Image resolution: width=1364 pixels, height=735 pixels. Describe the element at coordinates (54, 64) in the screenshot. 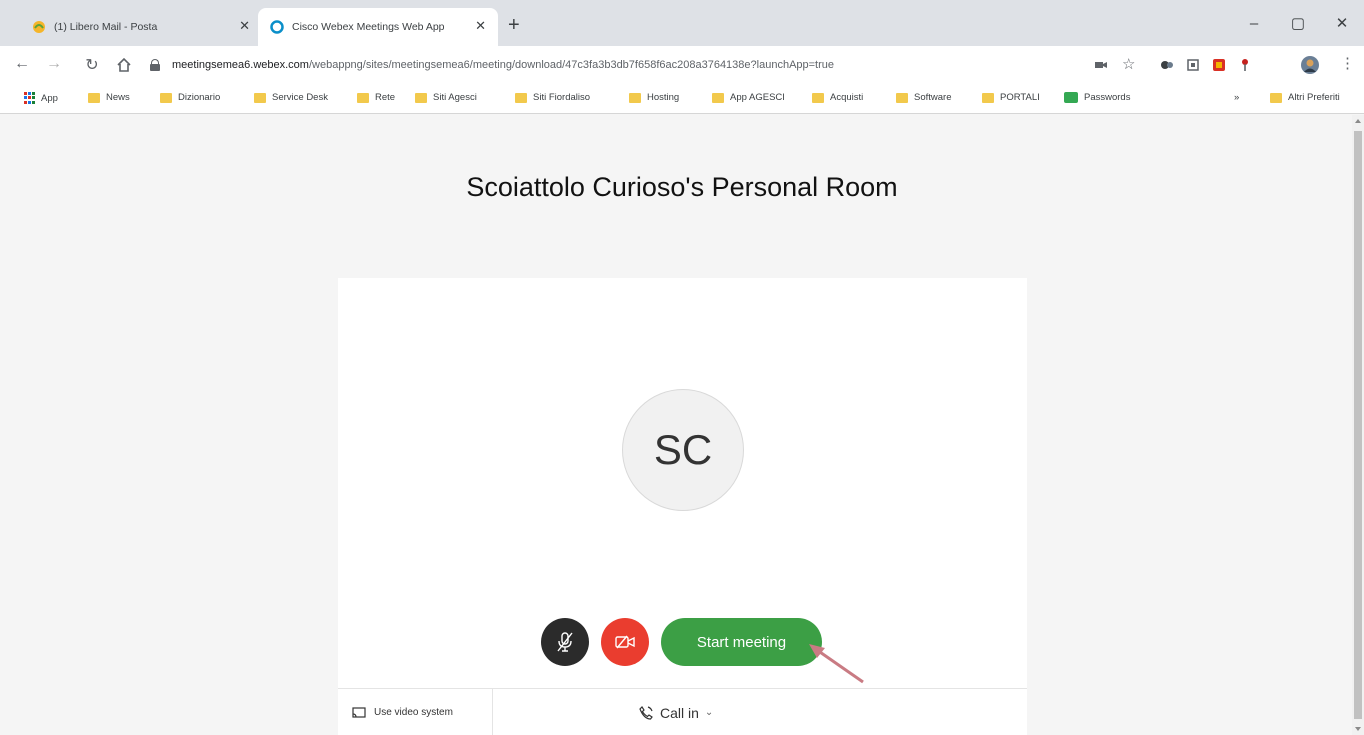

I see `forward-arrow-icon: →` at that location.